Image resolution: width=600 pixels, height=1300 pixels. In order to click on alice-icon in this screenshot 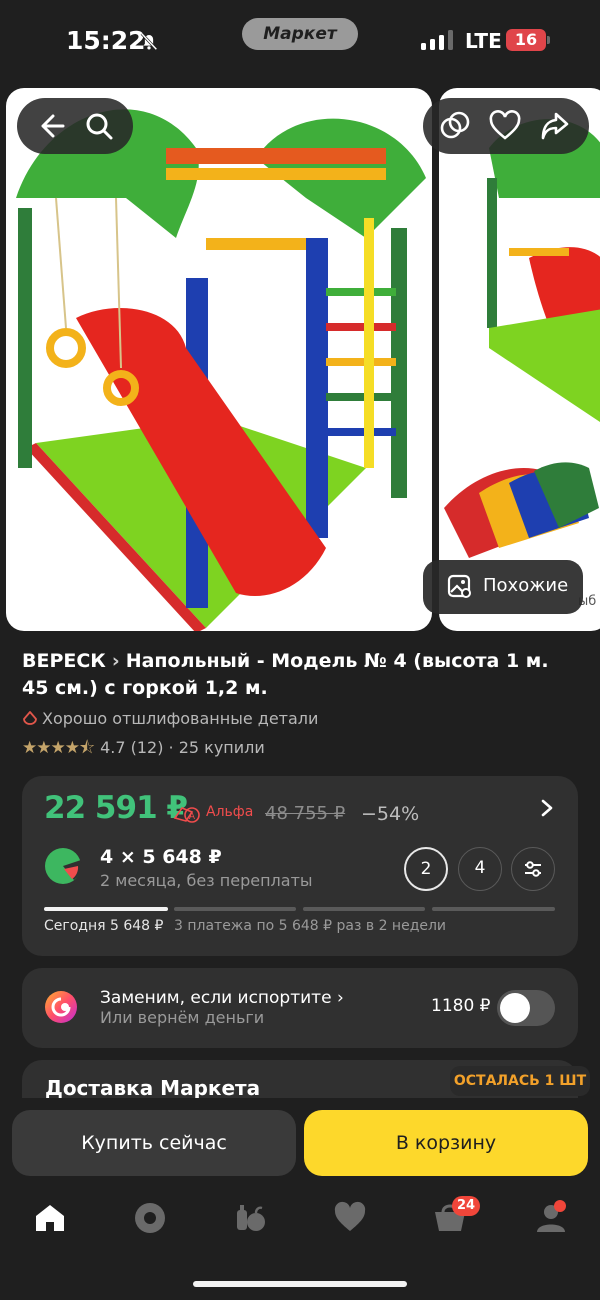, I will do `click(150, 1218)`.